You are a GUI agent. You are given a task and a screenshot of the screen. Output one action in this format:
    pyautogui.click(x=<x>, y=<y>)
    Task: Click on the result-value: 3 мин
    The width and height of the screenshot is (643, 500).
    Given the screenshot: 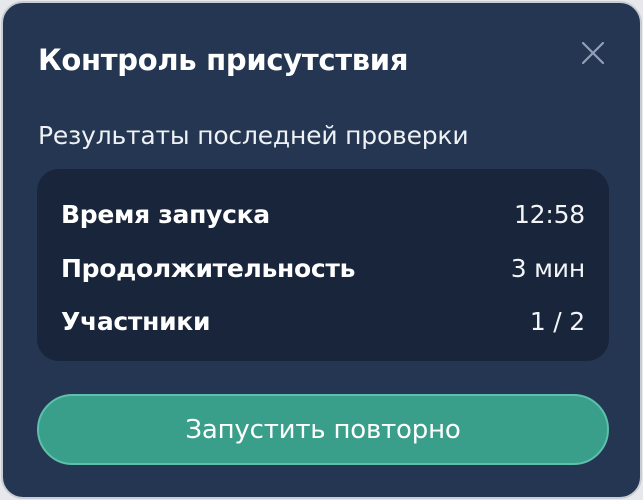 What is the action you would take?
    pyautogui.click(x=548, y=268)
    